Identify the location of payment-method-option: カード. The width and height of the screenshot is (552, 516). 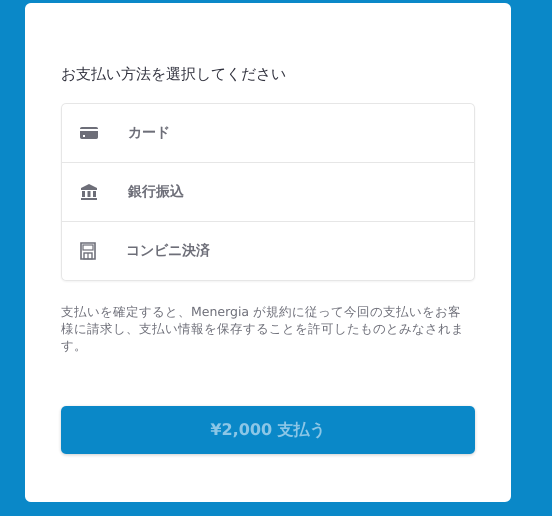
(268, 133).